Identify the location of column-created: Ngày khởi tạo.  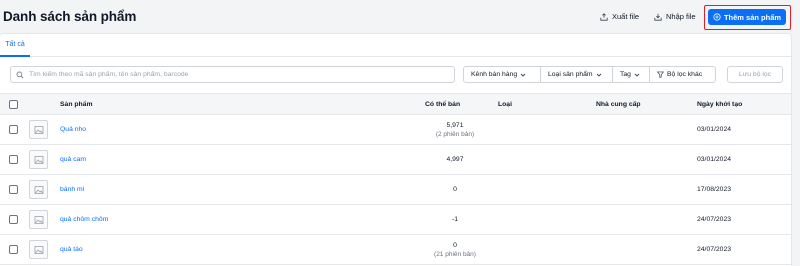
(720, 104).